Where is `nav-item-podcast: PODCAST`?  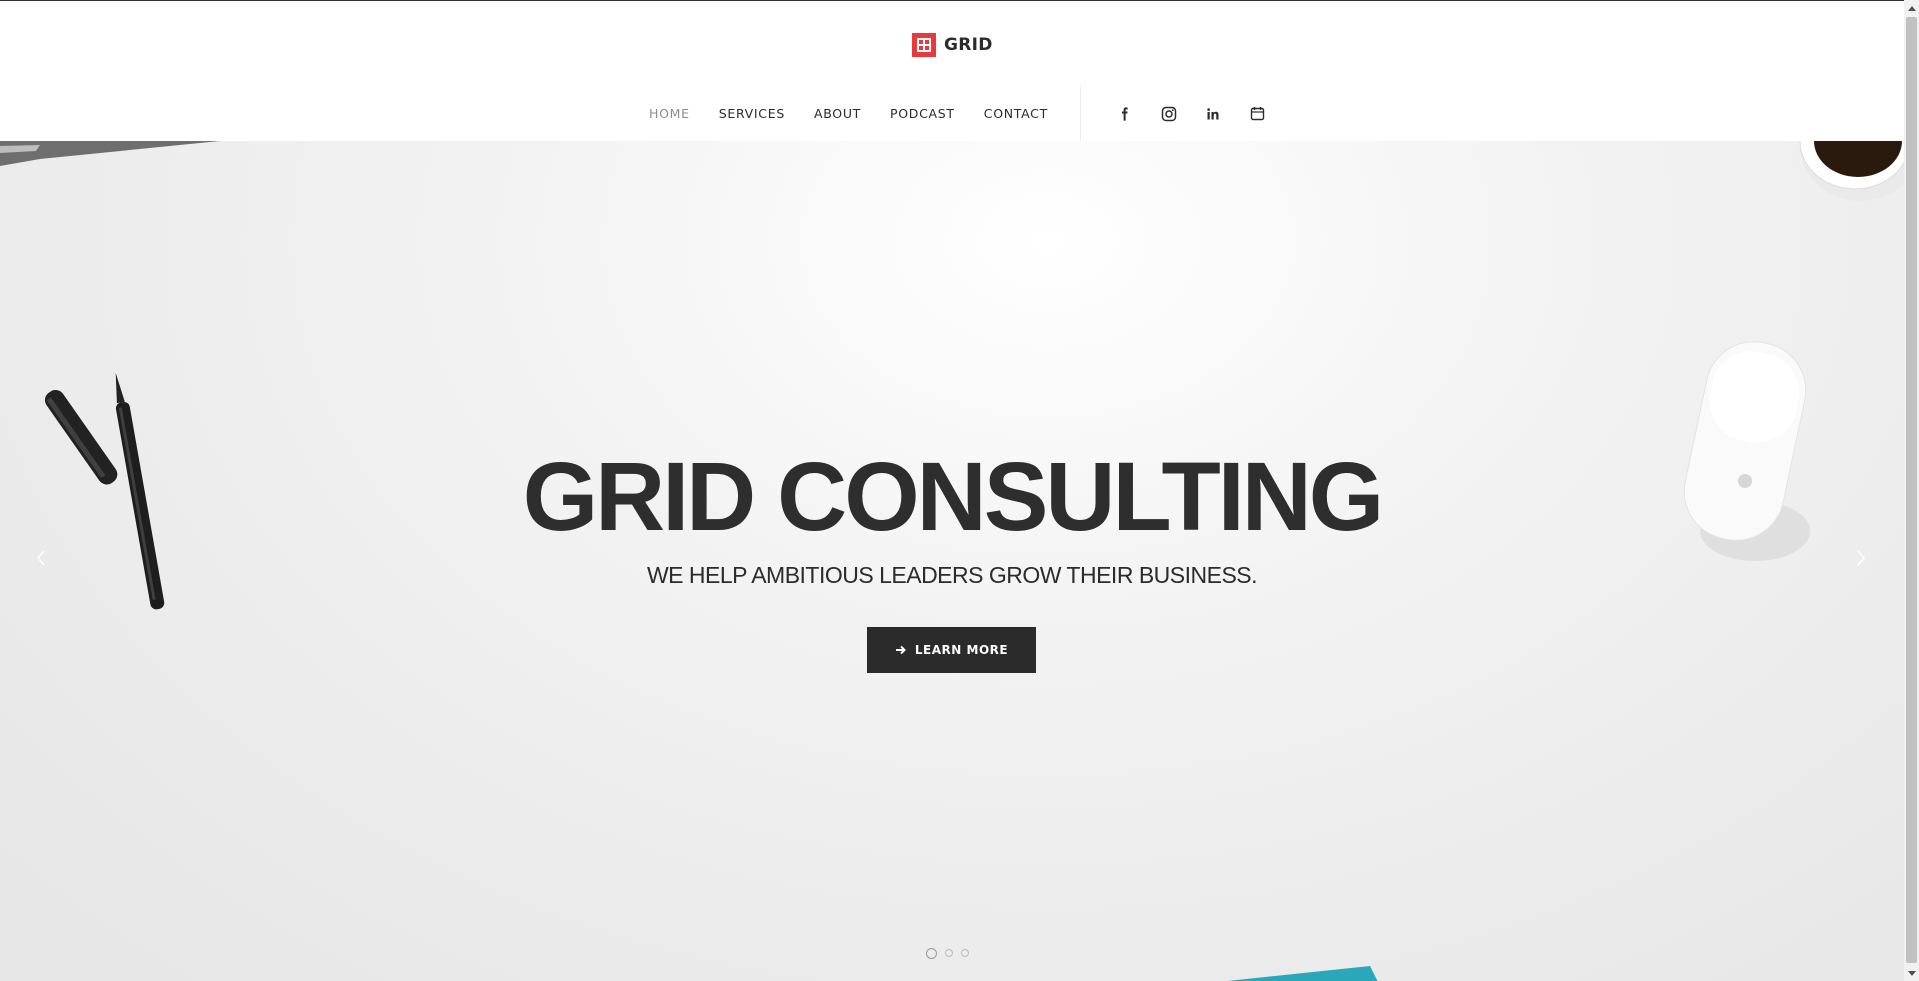 nav-item-podcast: PODCAST is located at coordinates (922, 113).